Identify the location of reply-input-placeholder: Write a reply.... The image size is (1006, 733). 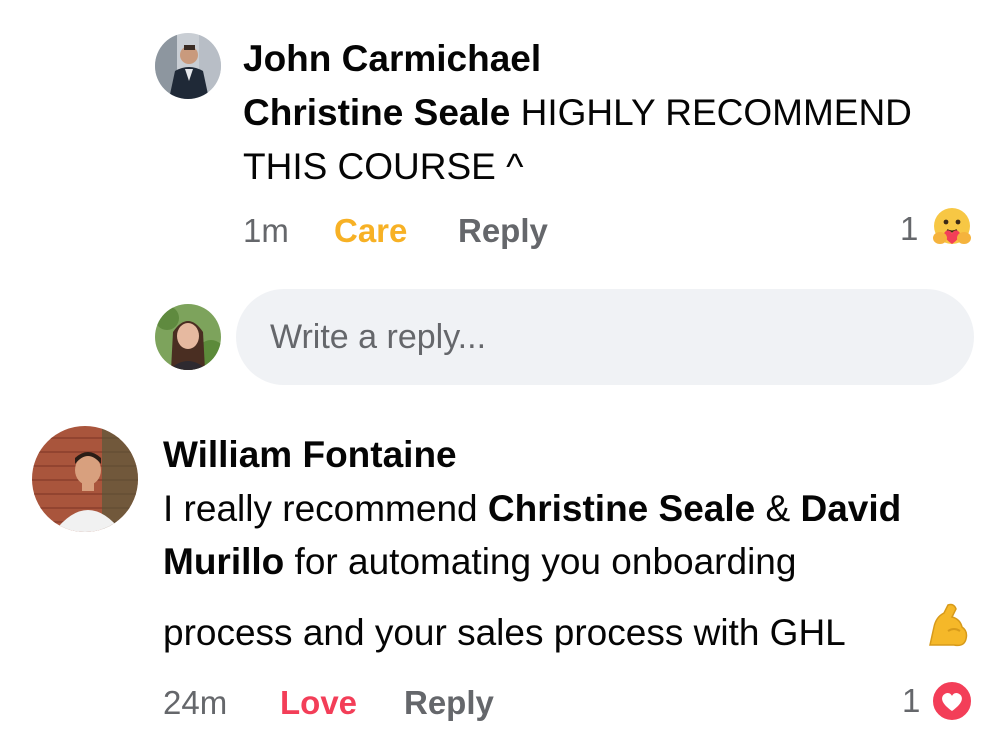
(378, 337).